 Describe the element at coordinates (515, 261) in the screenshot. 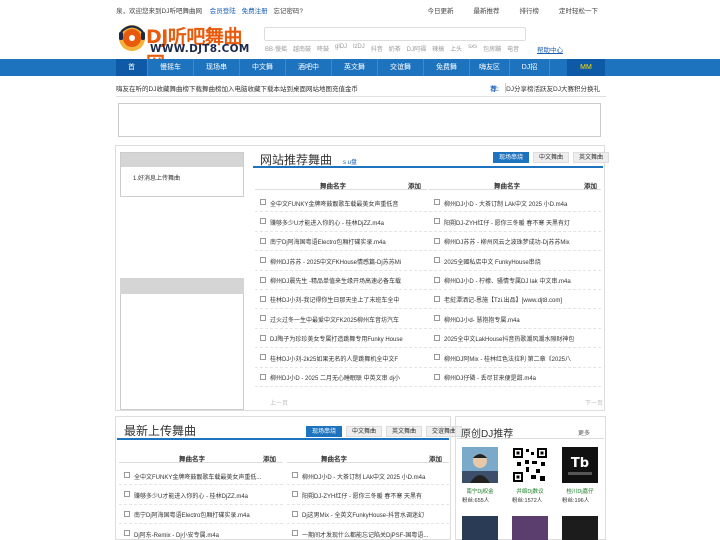

I see `list-item: 2025全國私店中文 FunkyHouse串烧` at that location.